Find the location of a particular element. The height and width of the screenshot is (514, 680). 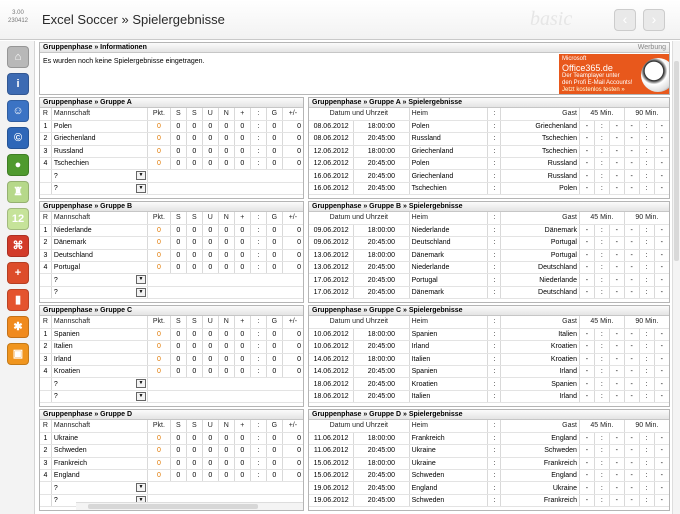

sidebar-button-trophy: ♜ is located at coordinates (18, 192).